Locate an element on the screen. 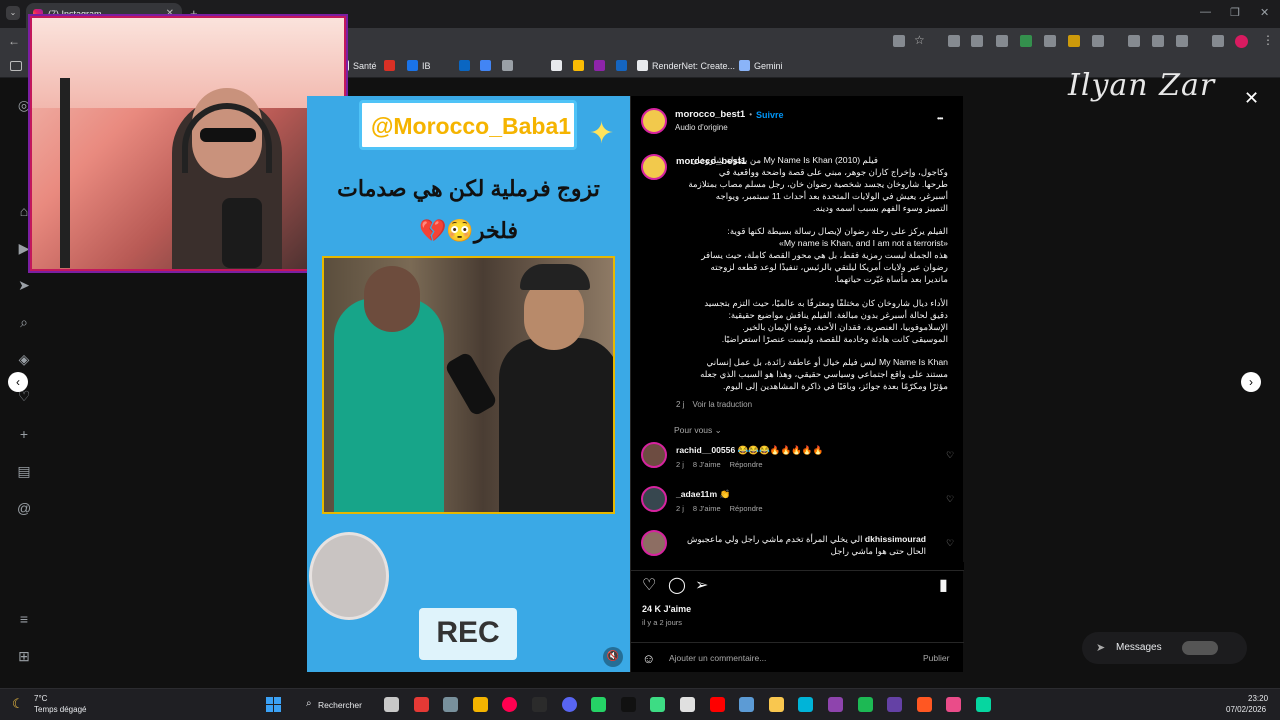 Image resolution: width=1280 pixels, height=720 pixels. clock-time: 23:20 is located at coordinates (1258, 698).